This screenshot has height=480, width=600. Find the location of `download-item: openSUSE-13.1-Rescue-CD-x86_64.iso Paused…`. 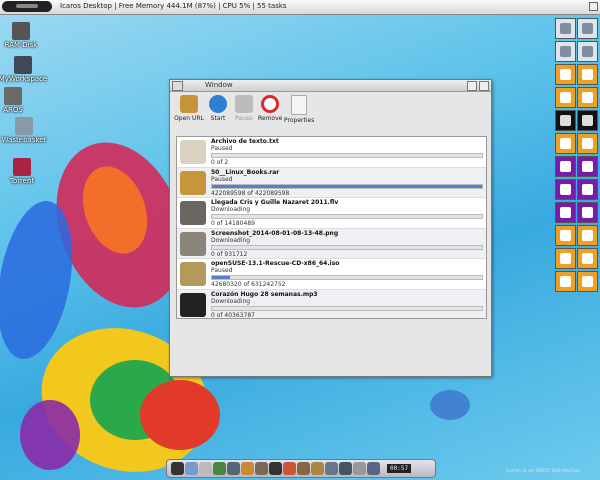

download-item: openSUSE-13.1-Rescue-CD-x86_64.iso Paused… is located at coordinates (331, 274).